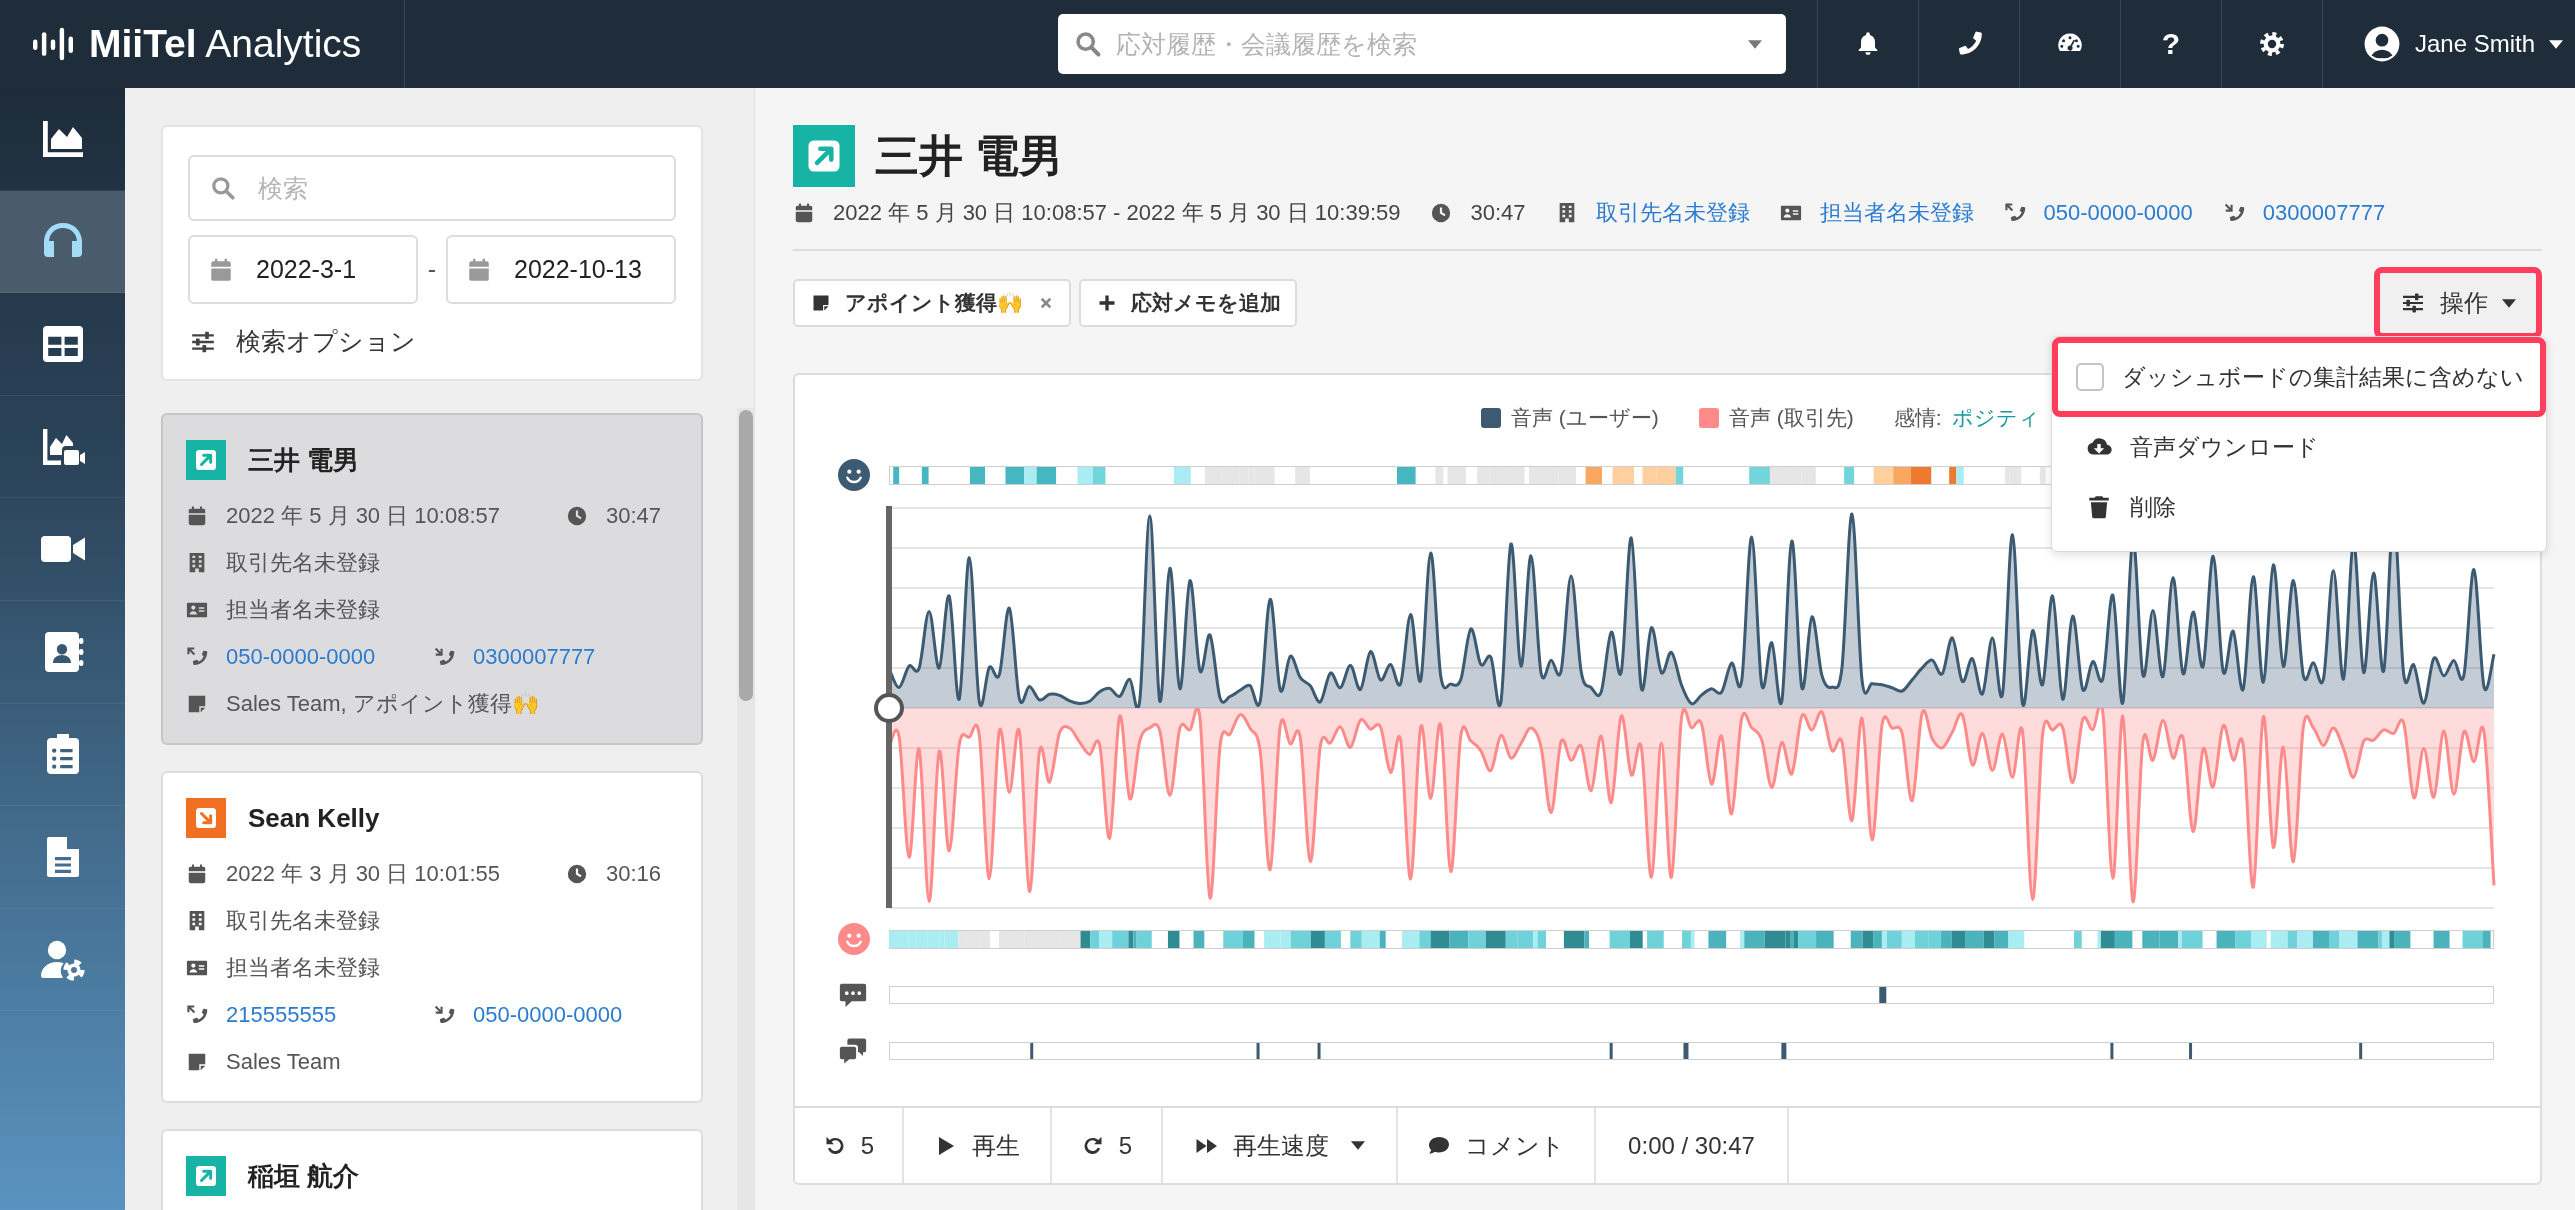 The height and width of the screenshot is (1210, 2575). What do you see at coordinates (2458, 303) in the screenshot?
I see `actions-button: 操作` at bounding box center [2458, 303].